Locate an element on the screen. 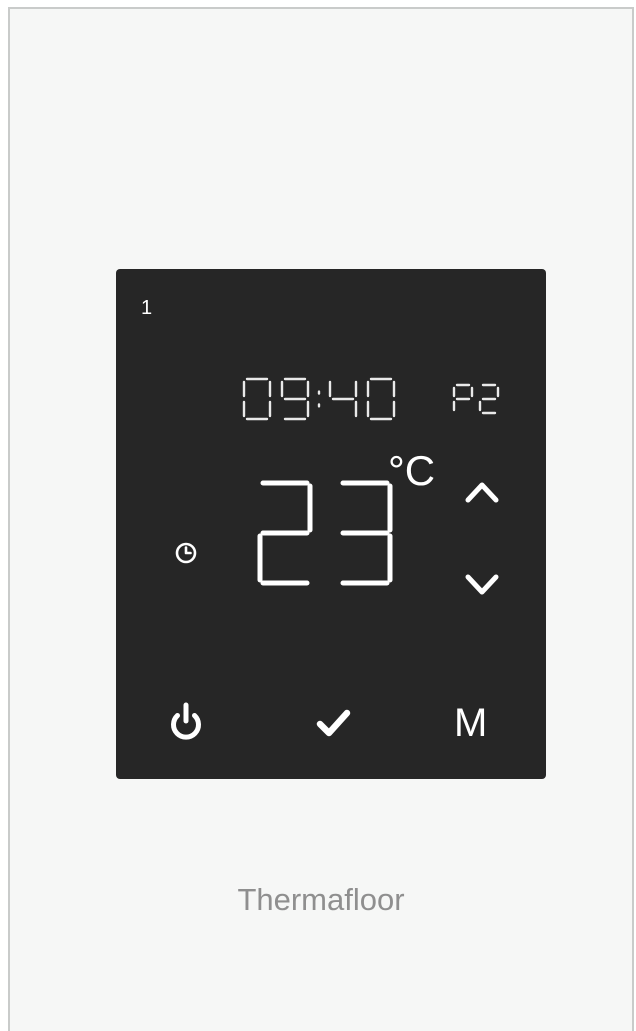 The height and width of the screenshot is (1031, 636). chevron-down-icon is located at coordinates (482, 584).